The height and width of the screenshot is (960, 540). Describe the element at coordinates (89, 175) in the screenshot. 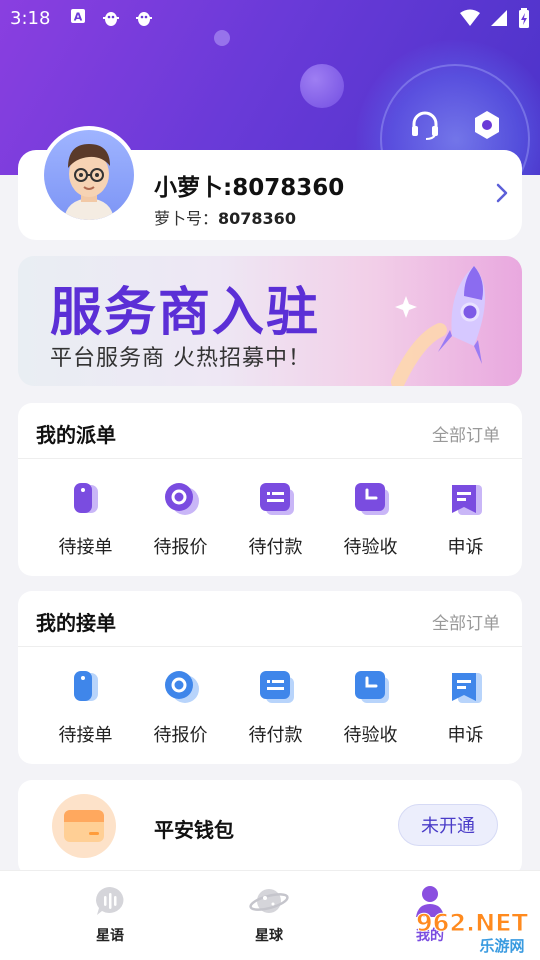

I see `avatar` at that location.